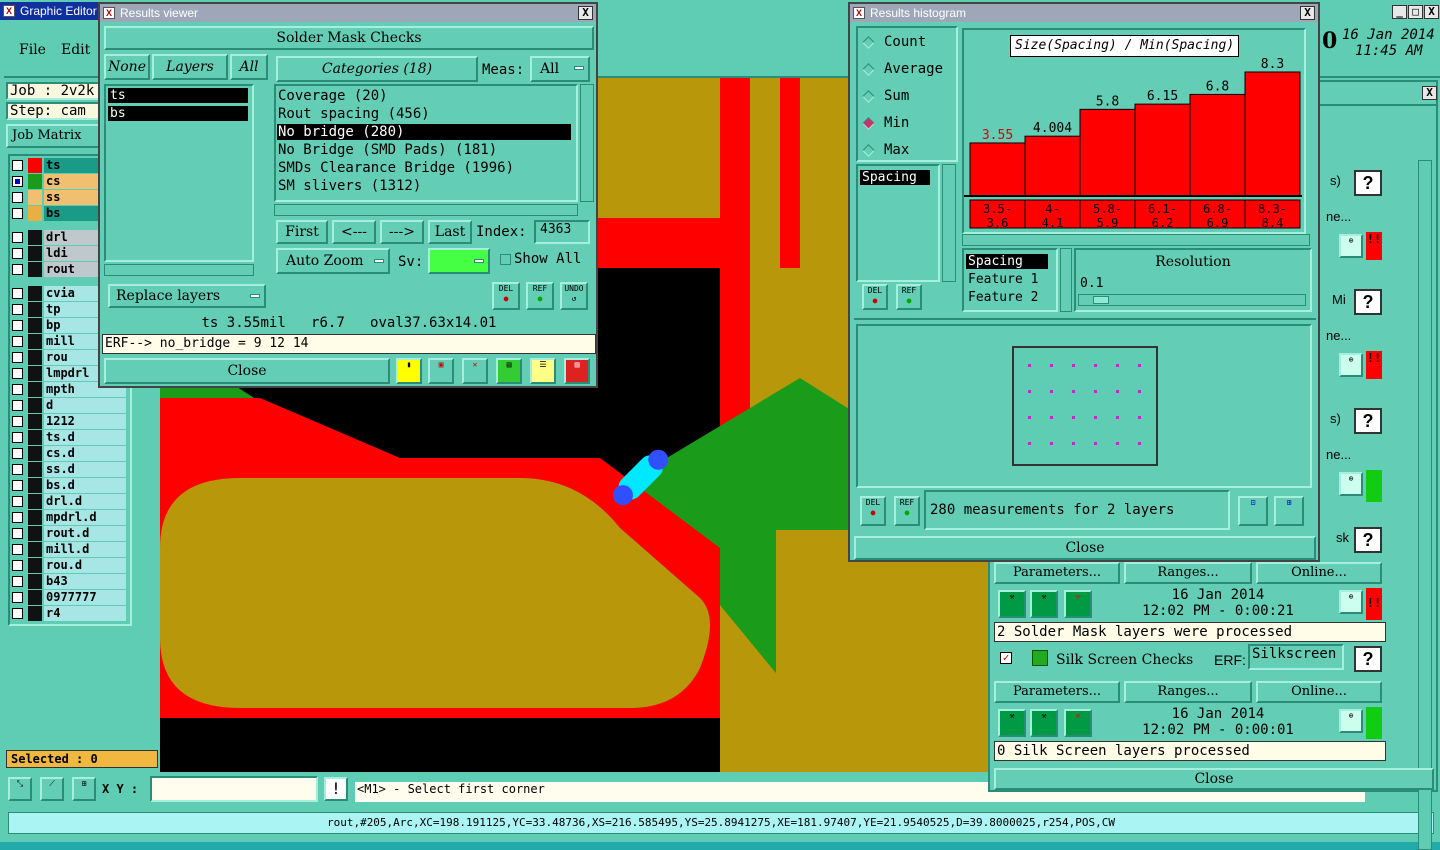  I want to click on category-item: No bridge (280), so click(424, 132).